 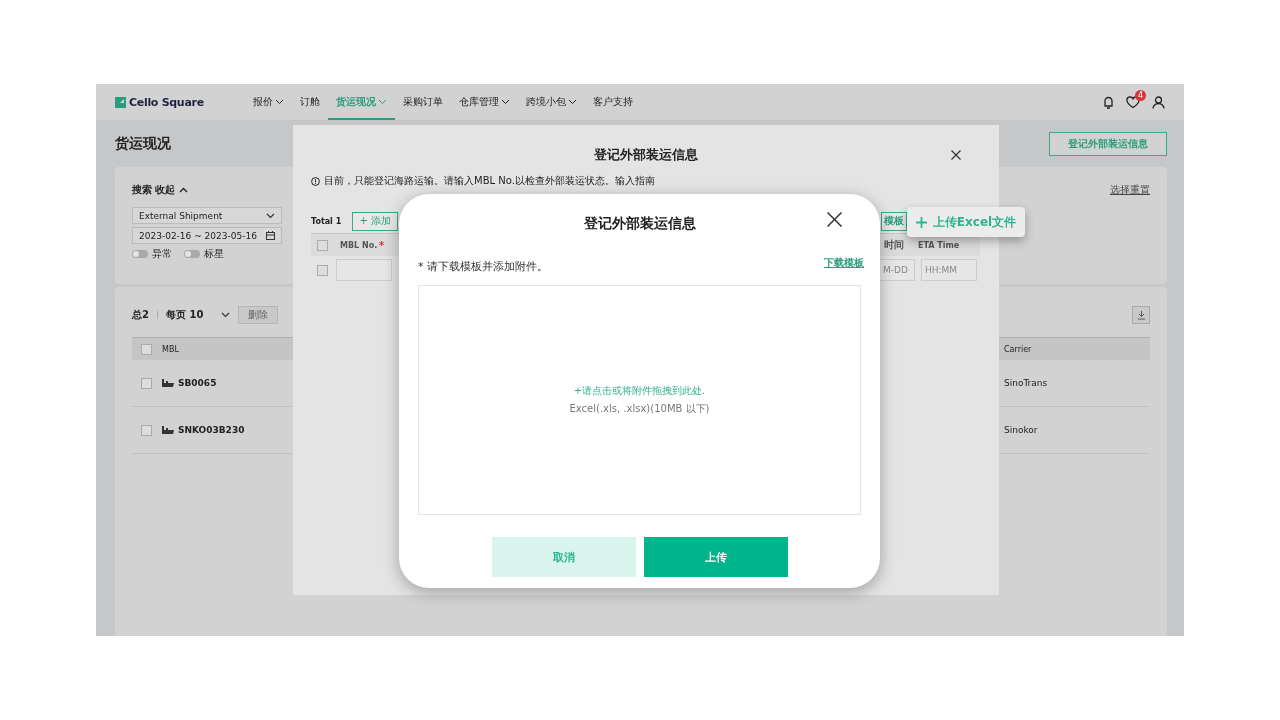 I want to click on mbl-input, so click(x=364, y=270).